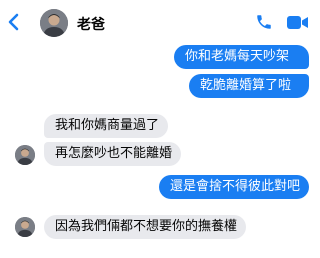  What do you see at coordinates (112, 154) in the screenshot?
I see `incoming-message: 再怎麼吵也不能離婚` at bounding box center [112, 154].